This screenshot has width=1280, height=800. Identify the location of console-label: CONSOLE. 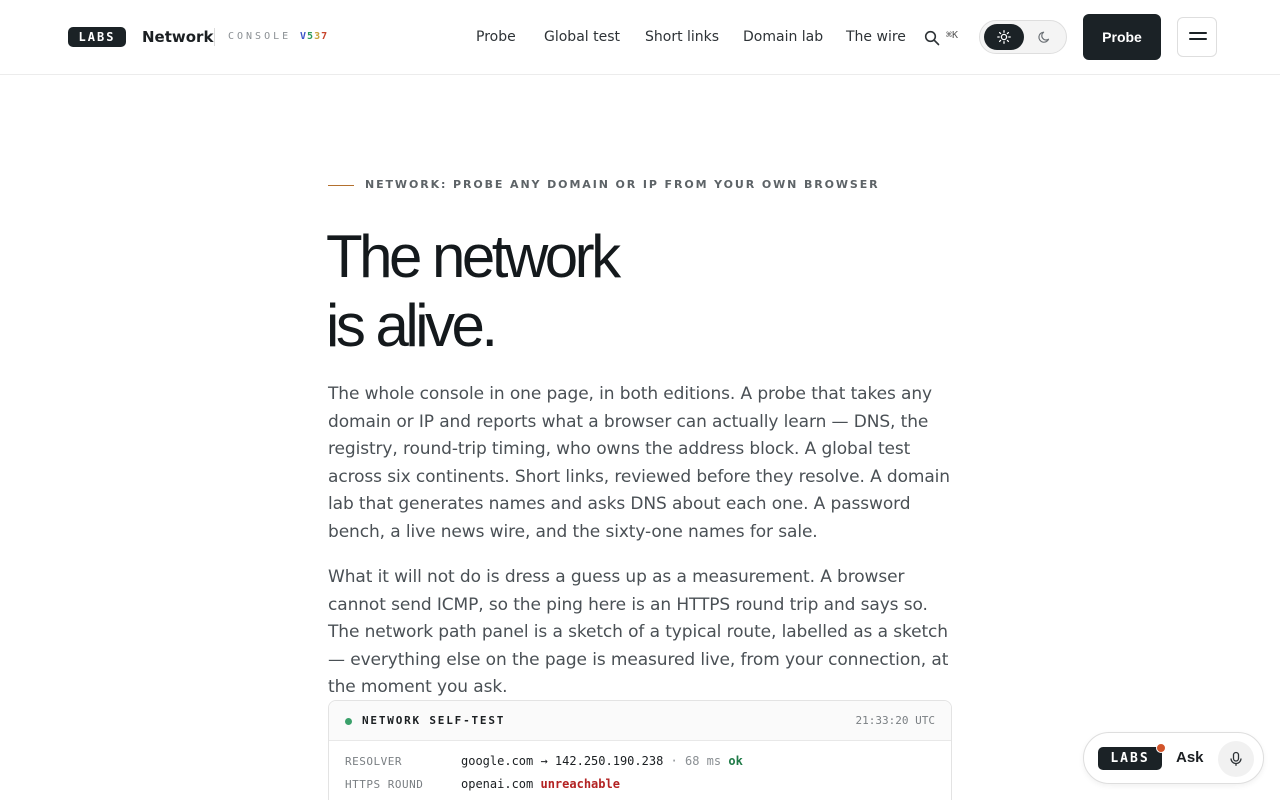
(260, 36).